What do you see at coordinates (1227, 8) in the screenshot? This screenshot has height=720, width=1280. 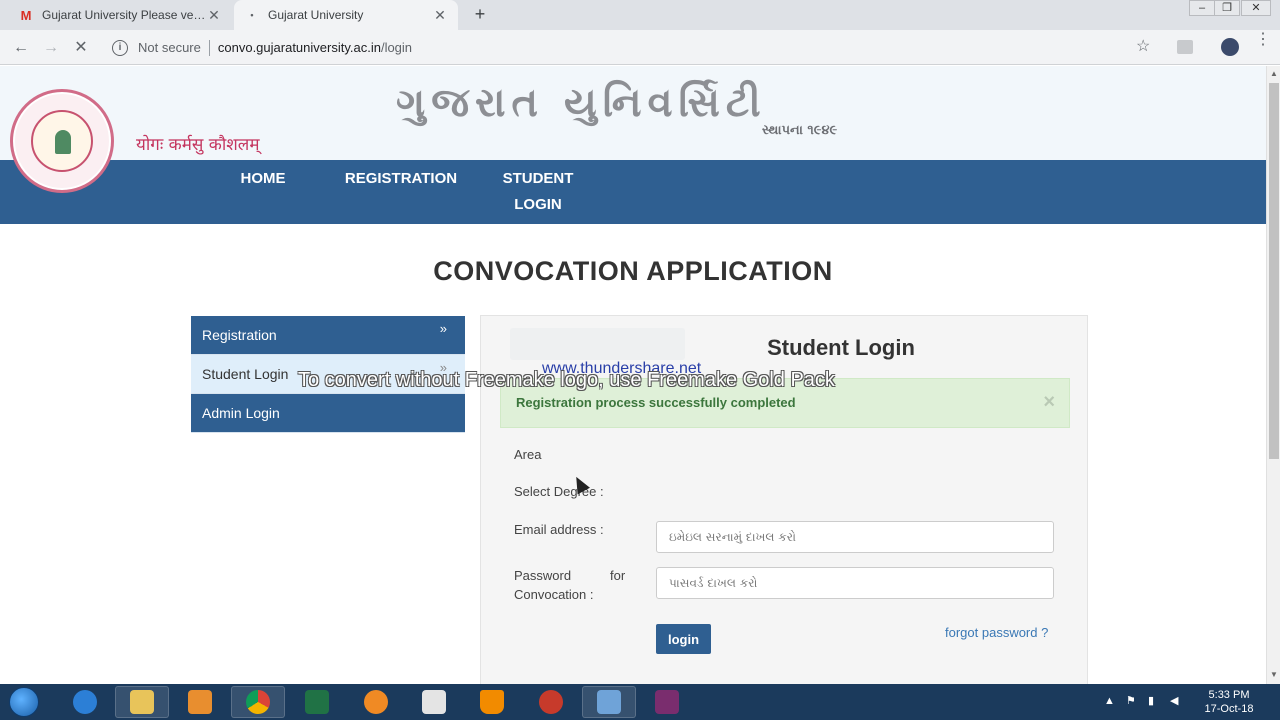 I see `restore-button: ❐` at bounding box center [1227, 8].